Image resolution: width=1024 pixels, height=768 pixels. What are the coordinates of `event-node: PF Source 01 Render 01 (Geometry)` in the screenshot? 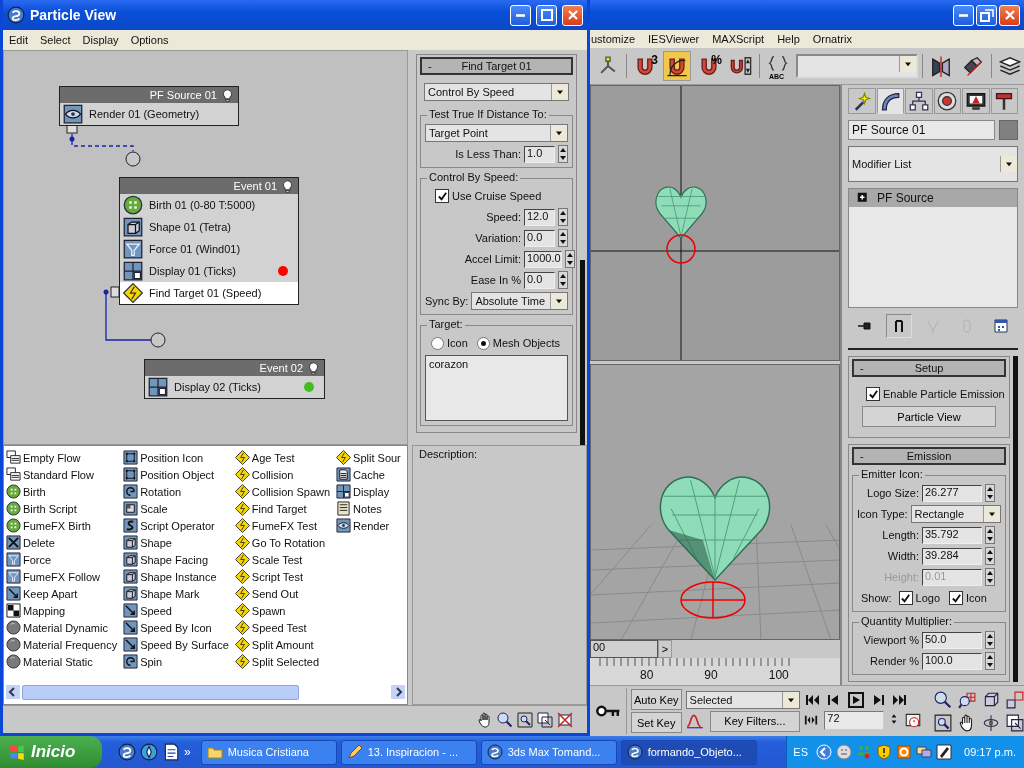 It's located at (149, 106).